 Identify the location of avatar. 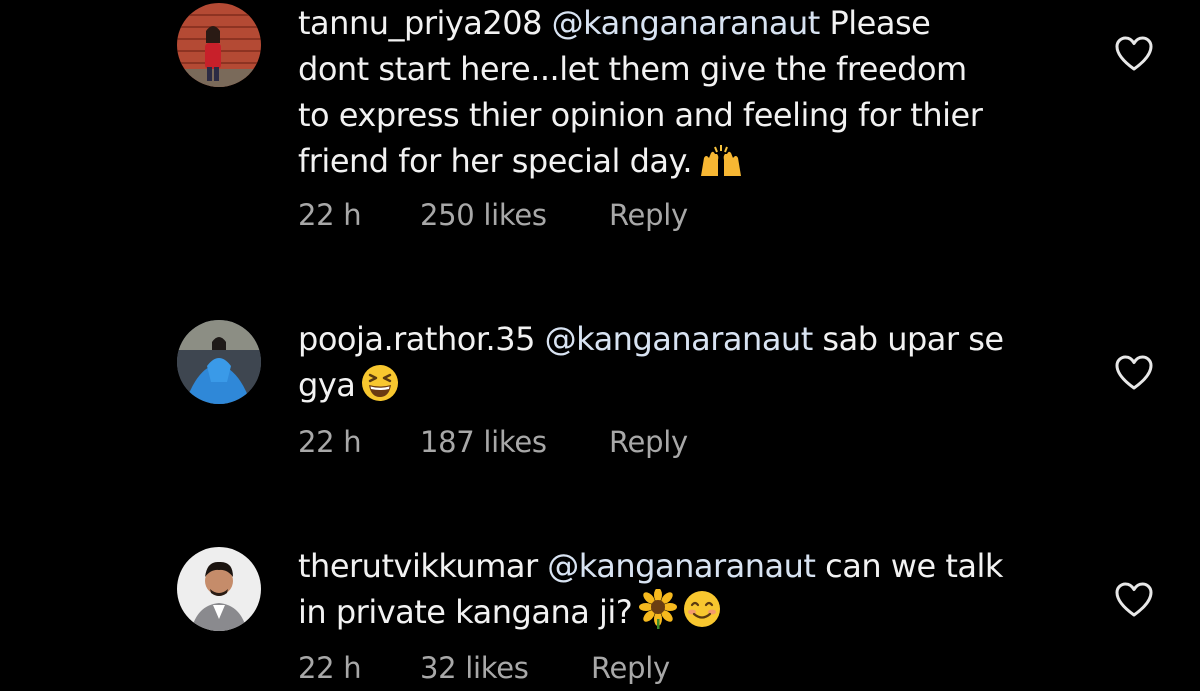
(219, 589).